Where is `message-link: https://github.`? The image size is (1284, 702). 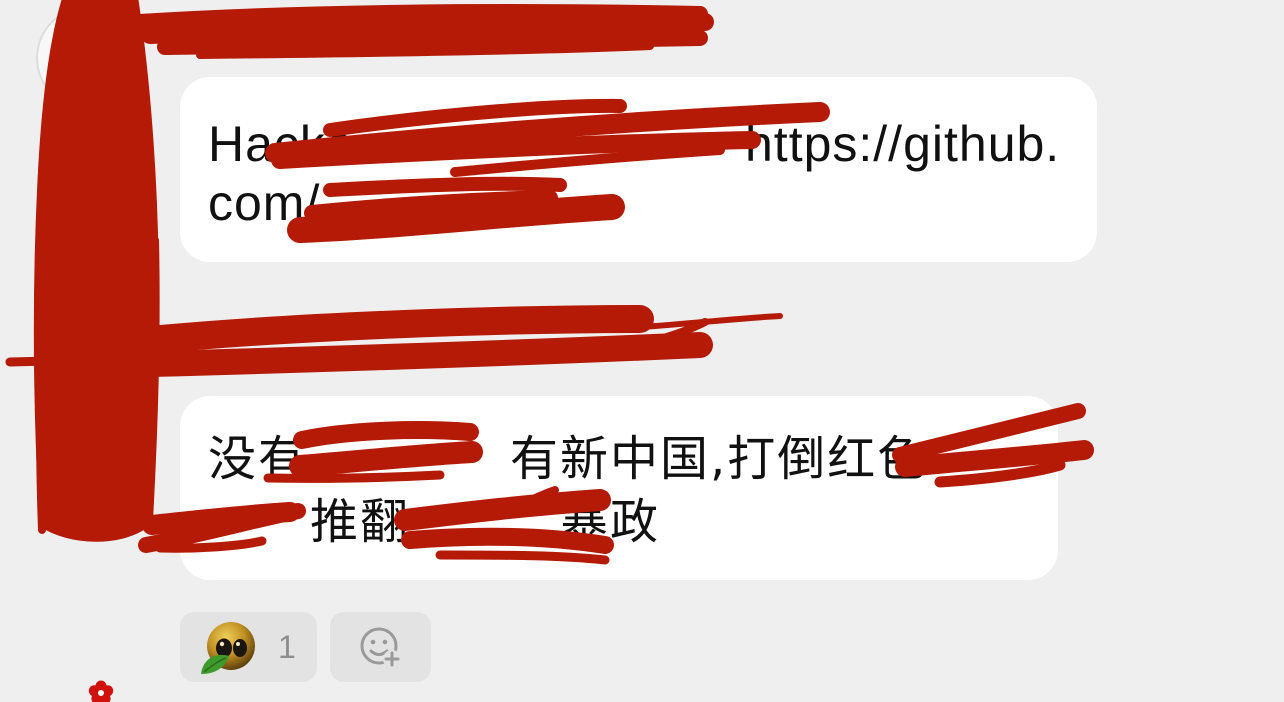
message-link: https://github. is located at coordinates (902, 144).